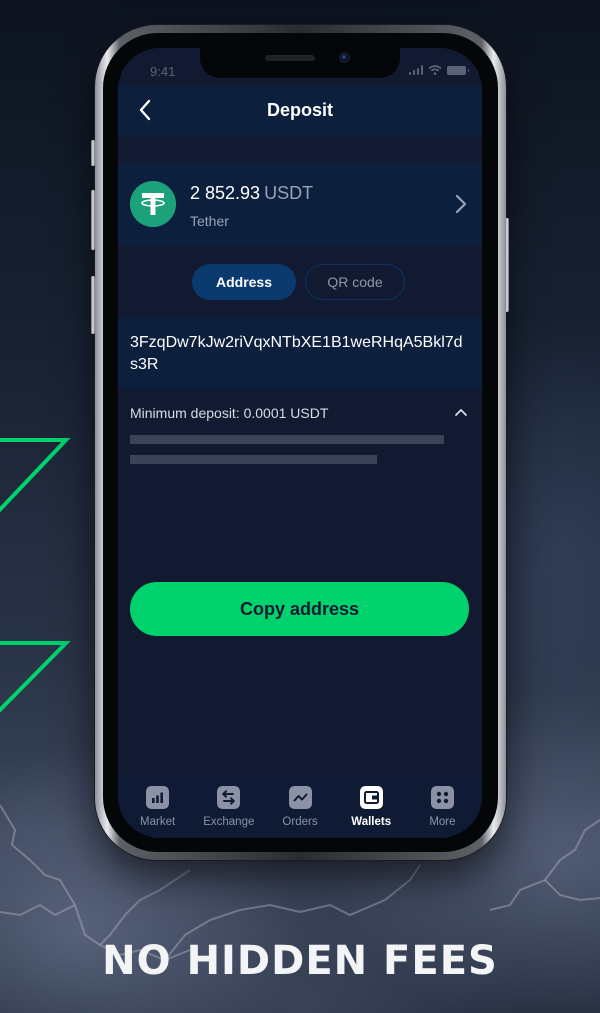 Image resolution: width=600 pixels, height=1013 pixels. What do you see at coordinates (442, 797) in the screenshot?
I see `grid-dots-icon` at bounding box center [442, 797].